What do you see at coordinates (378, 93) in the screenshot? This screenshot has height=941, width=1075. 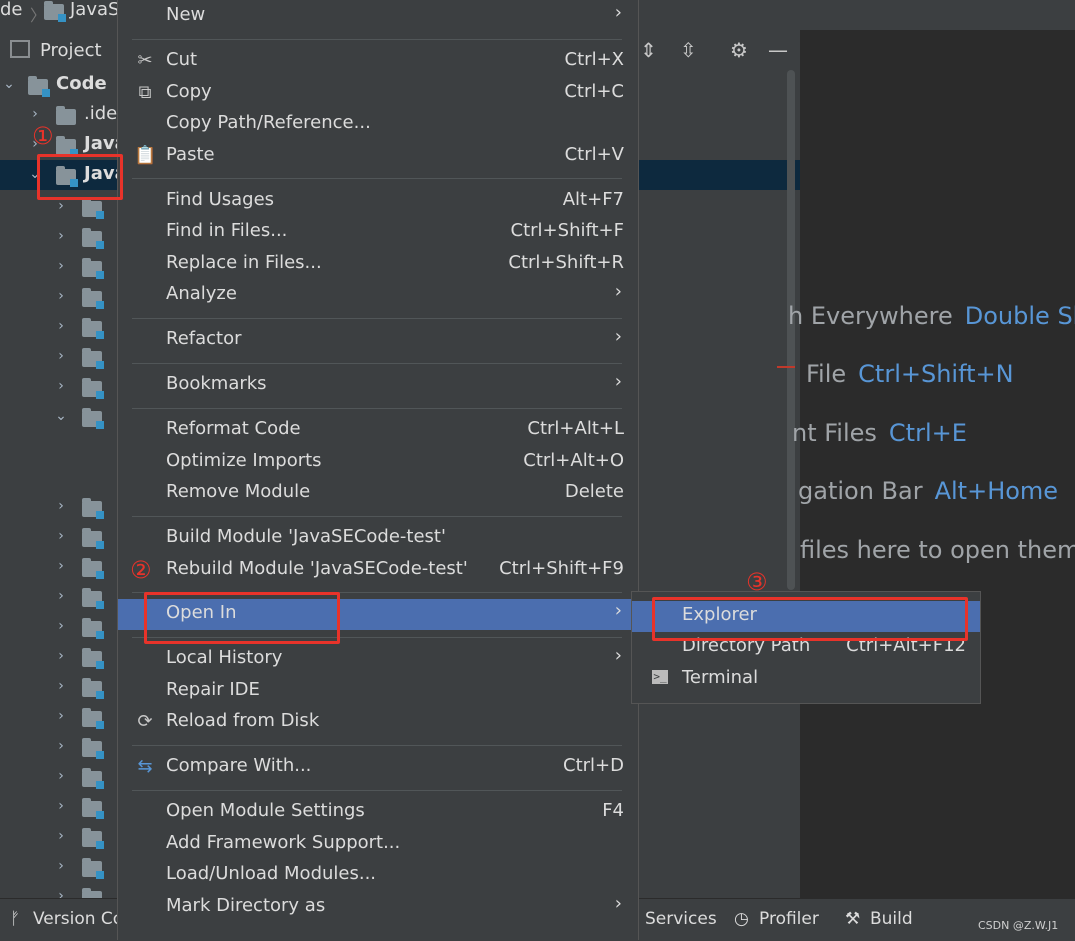 I see `menu-item-copy: ⧉ Copy Ctrl+C` at bounding box center [378, 93].